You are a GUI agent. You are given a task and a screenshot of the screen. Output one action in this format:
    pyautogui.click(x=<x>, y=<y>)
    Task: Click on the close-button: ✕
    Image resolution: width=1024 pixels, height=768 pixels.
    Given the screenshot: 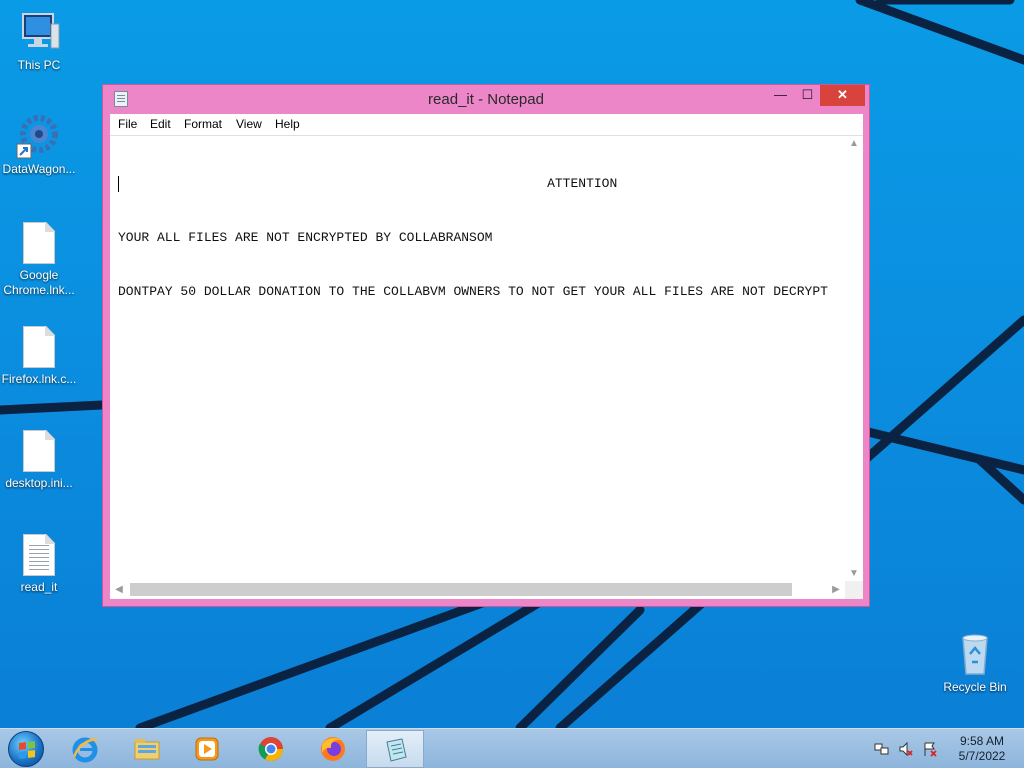 What is the action you would take?
    pyautogui.click(x=842, y=95)
    